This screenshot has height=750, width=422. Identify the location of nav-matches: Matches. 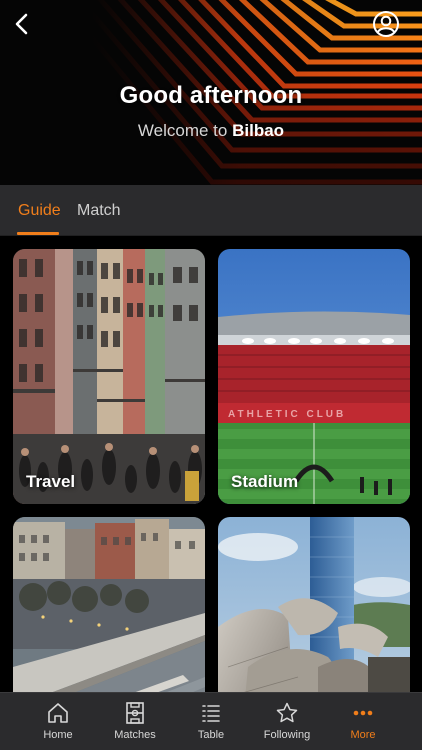
(135, 721).